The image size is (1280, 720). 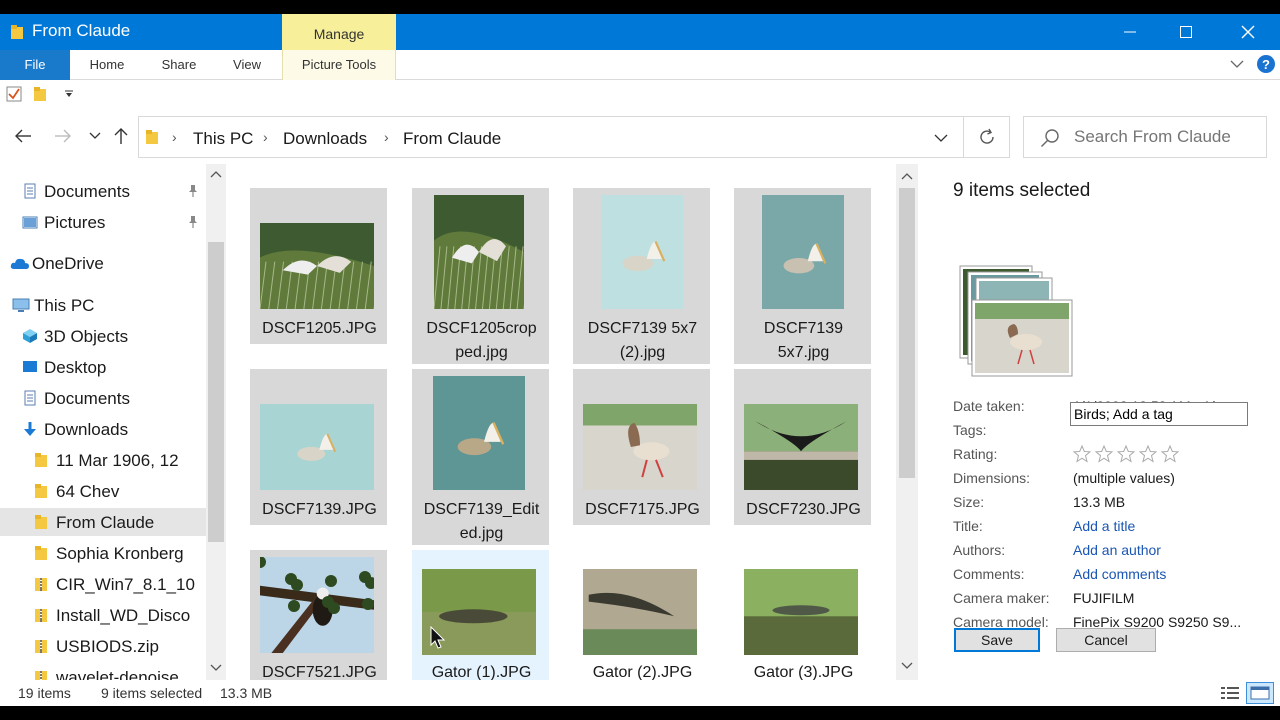 What do you see at coordinates (223, 139) in the screenshot?
I see `breadcrumb-this-pc: This PC` at bounding box center [223, 139].